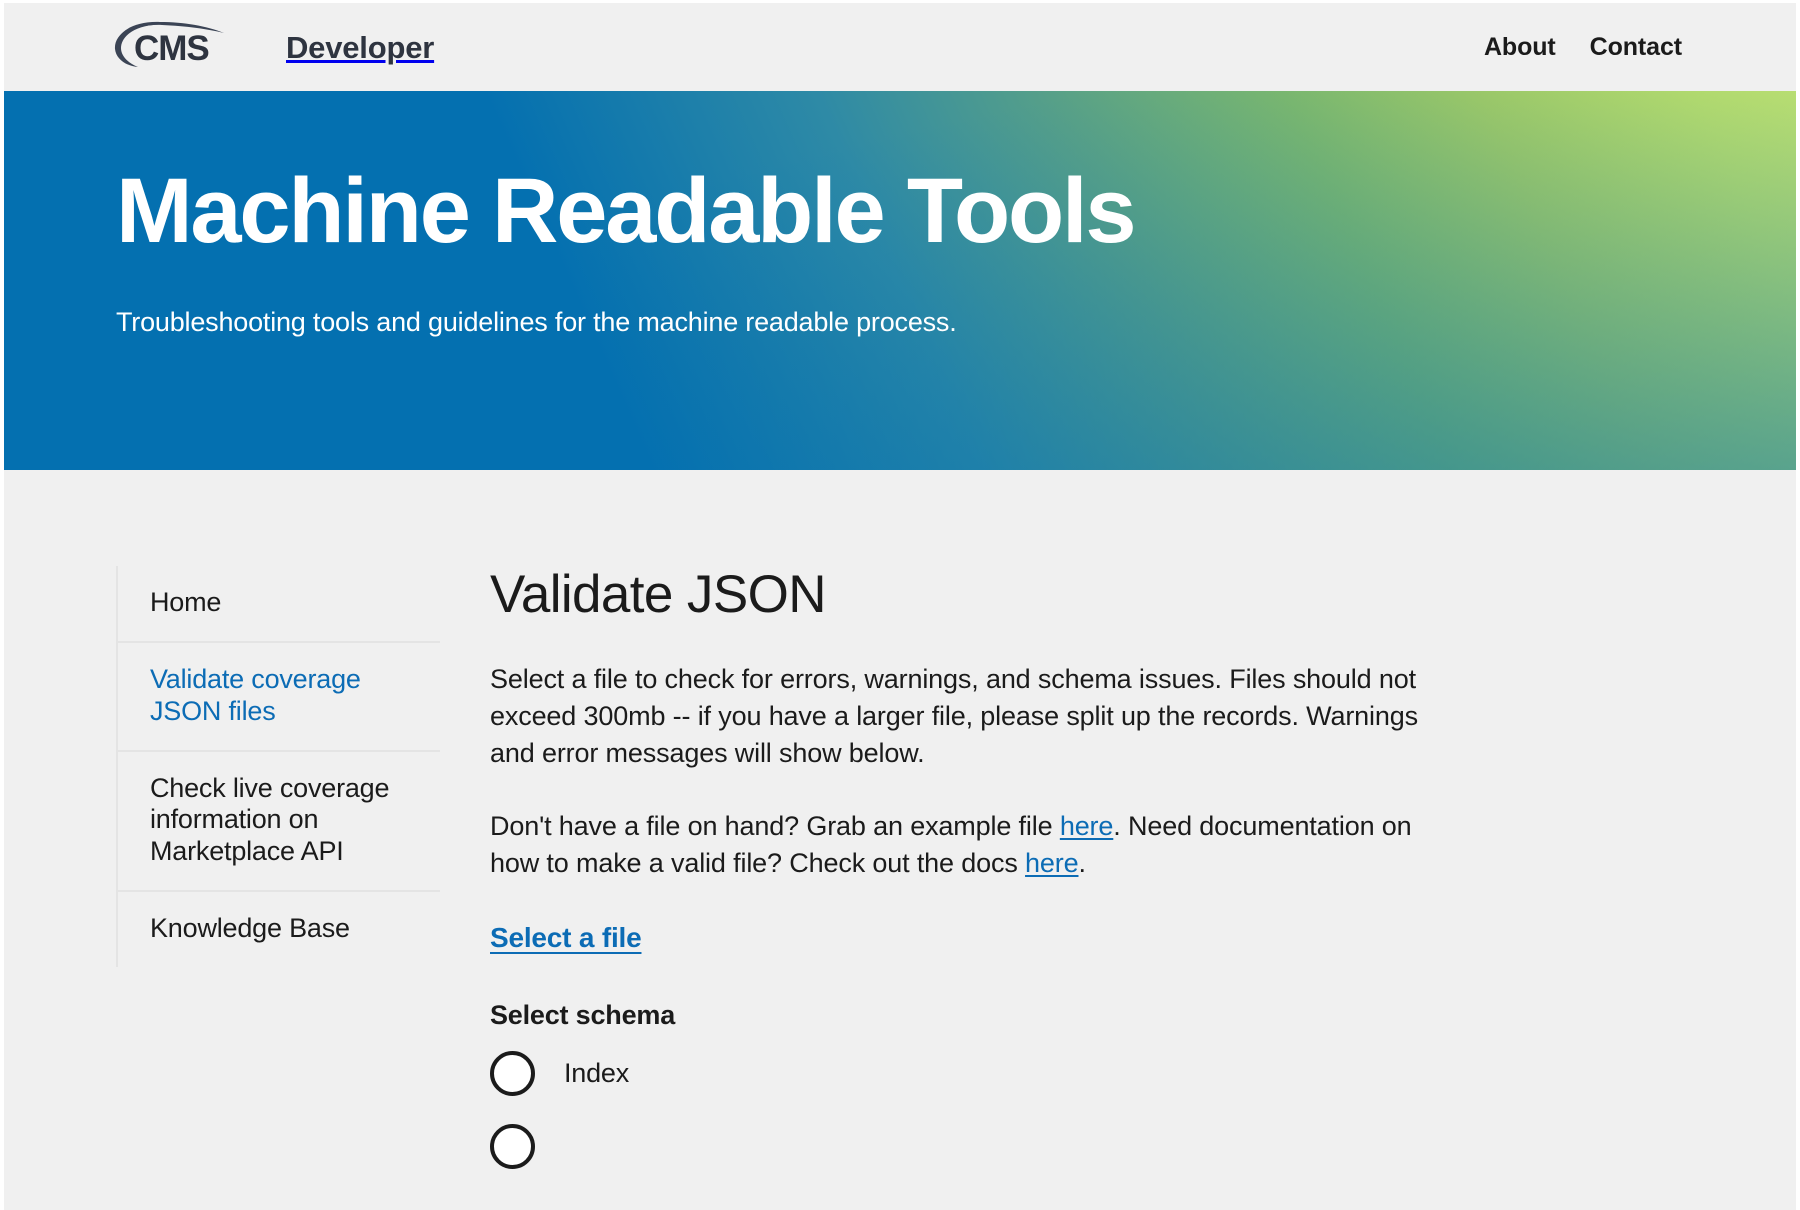  I want to click on top-navigation: About Contact, so click(1621, 47).